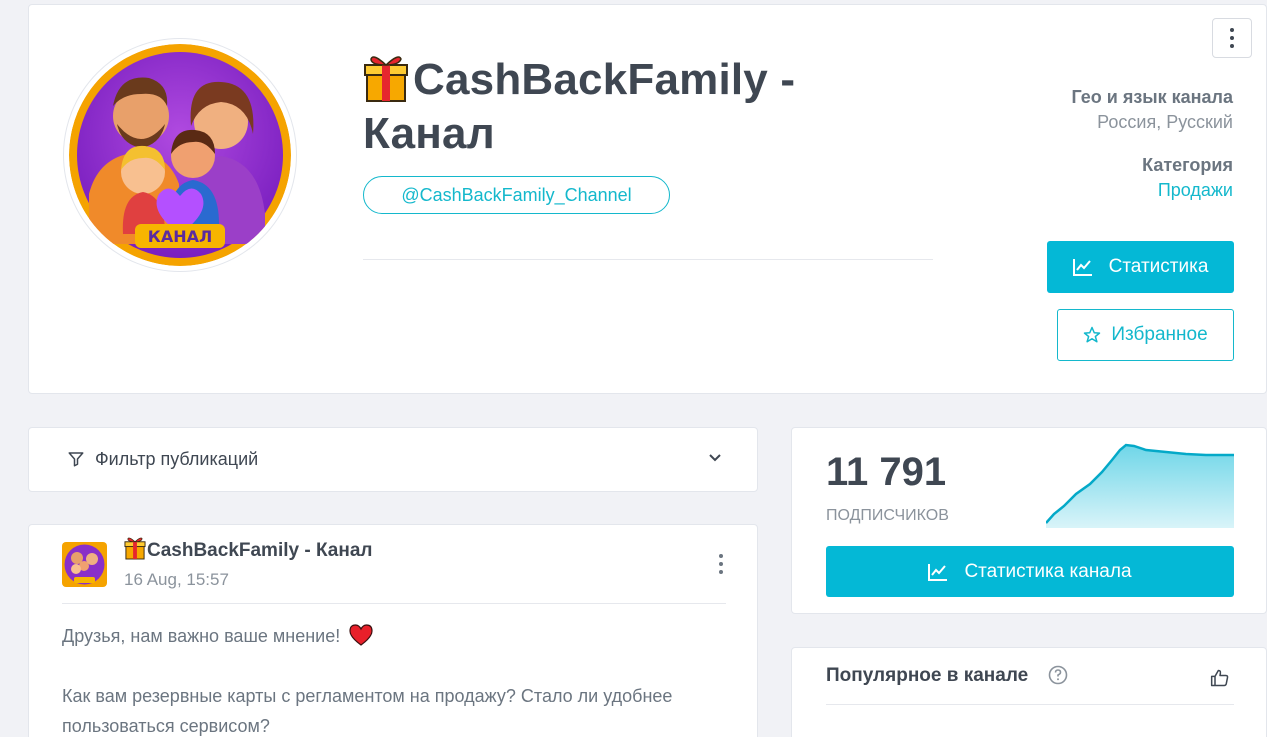 The image size is (1267, 737). Describe the element at coordinates (1152, 110) in the screenshot. I see `geo-language: Гео и язык канала Россия, Русский` at that location.